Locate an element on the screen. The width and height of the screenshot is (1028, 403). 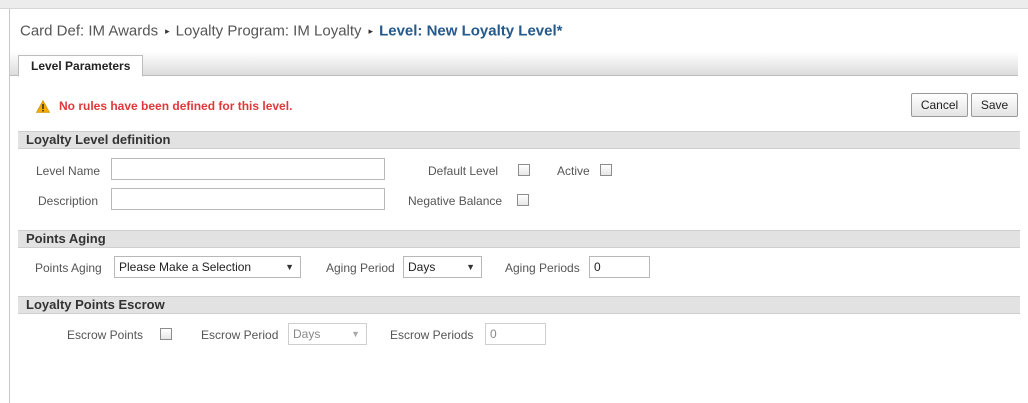
aging-period-select: Days ▼ is located at coordinates (442, 267).